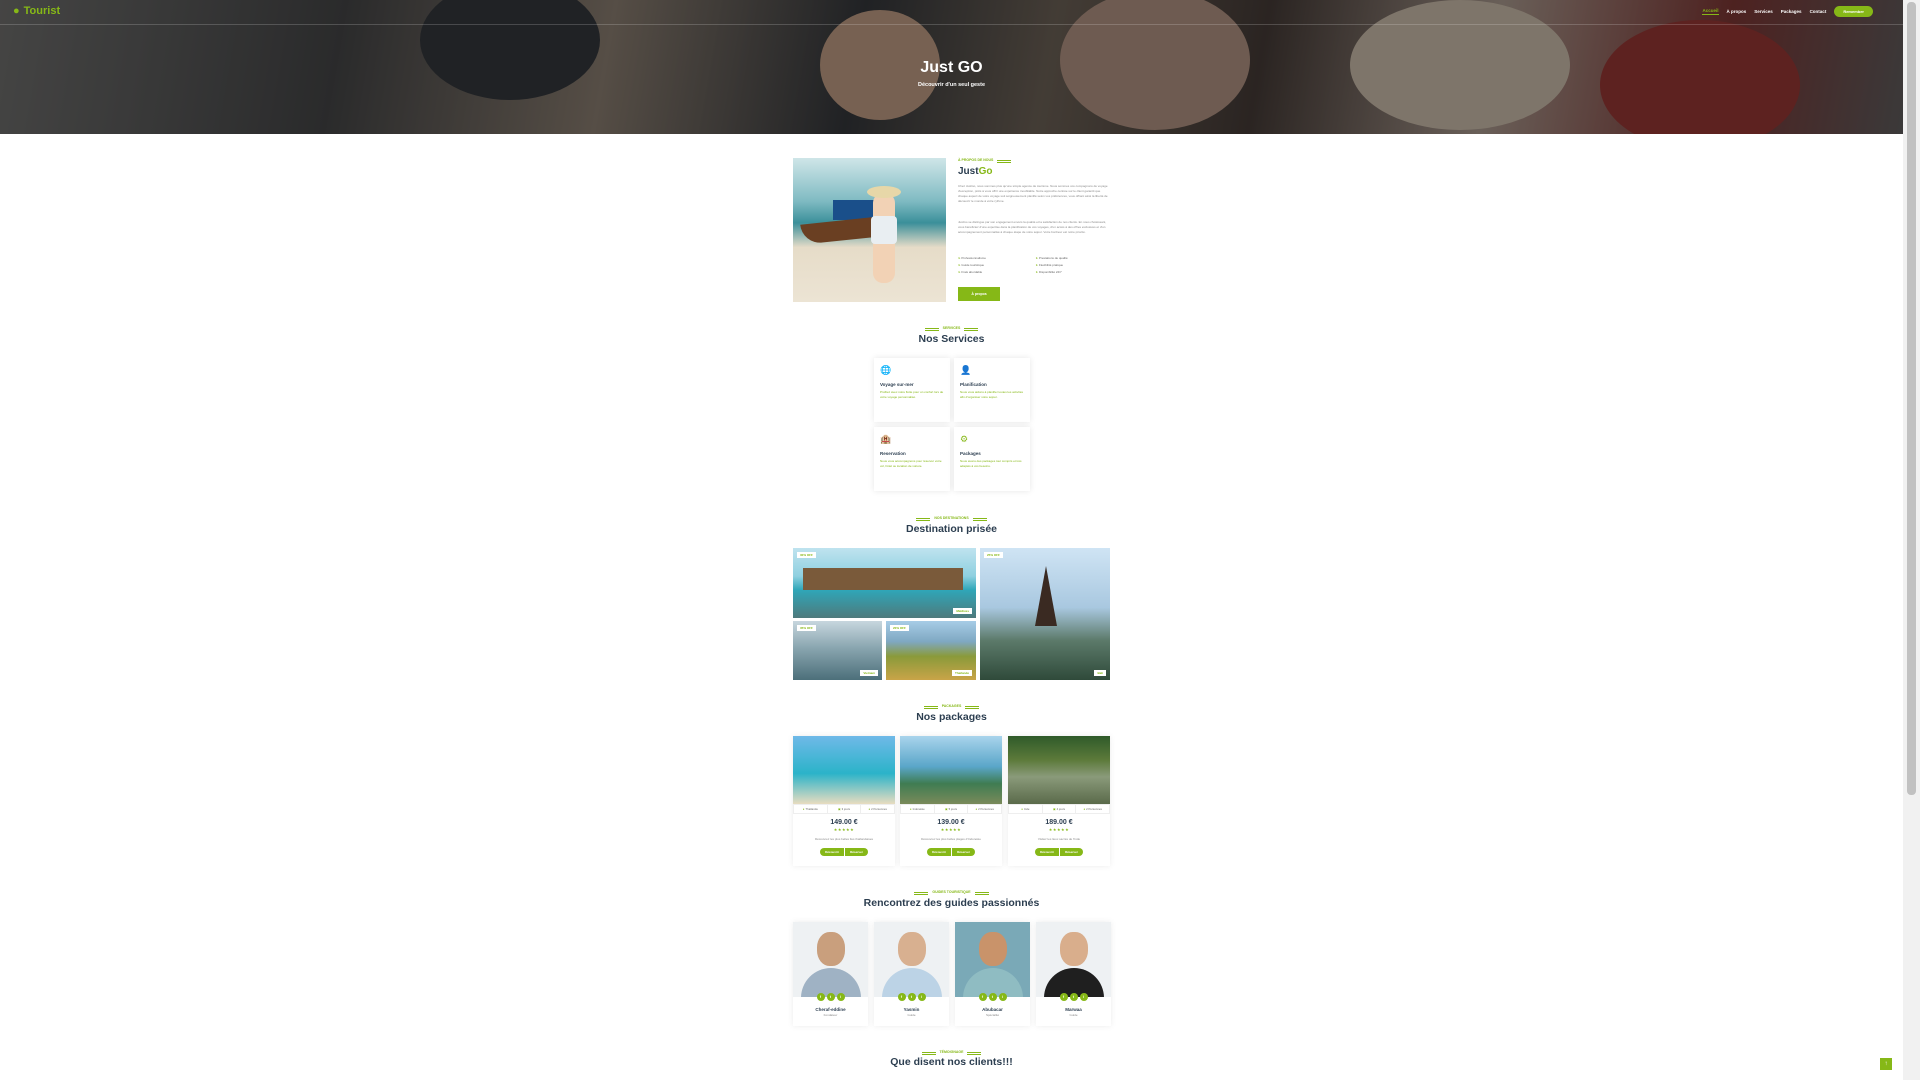 The width and height of the screenshot is (1920, 1080). I want to click on villa-row-shape, so click(883, 579).